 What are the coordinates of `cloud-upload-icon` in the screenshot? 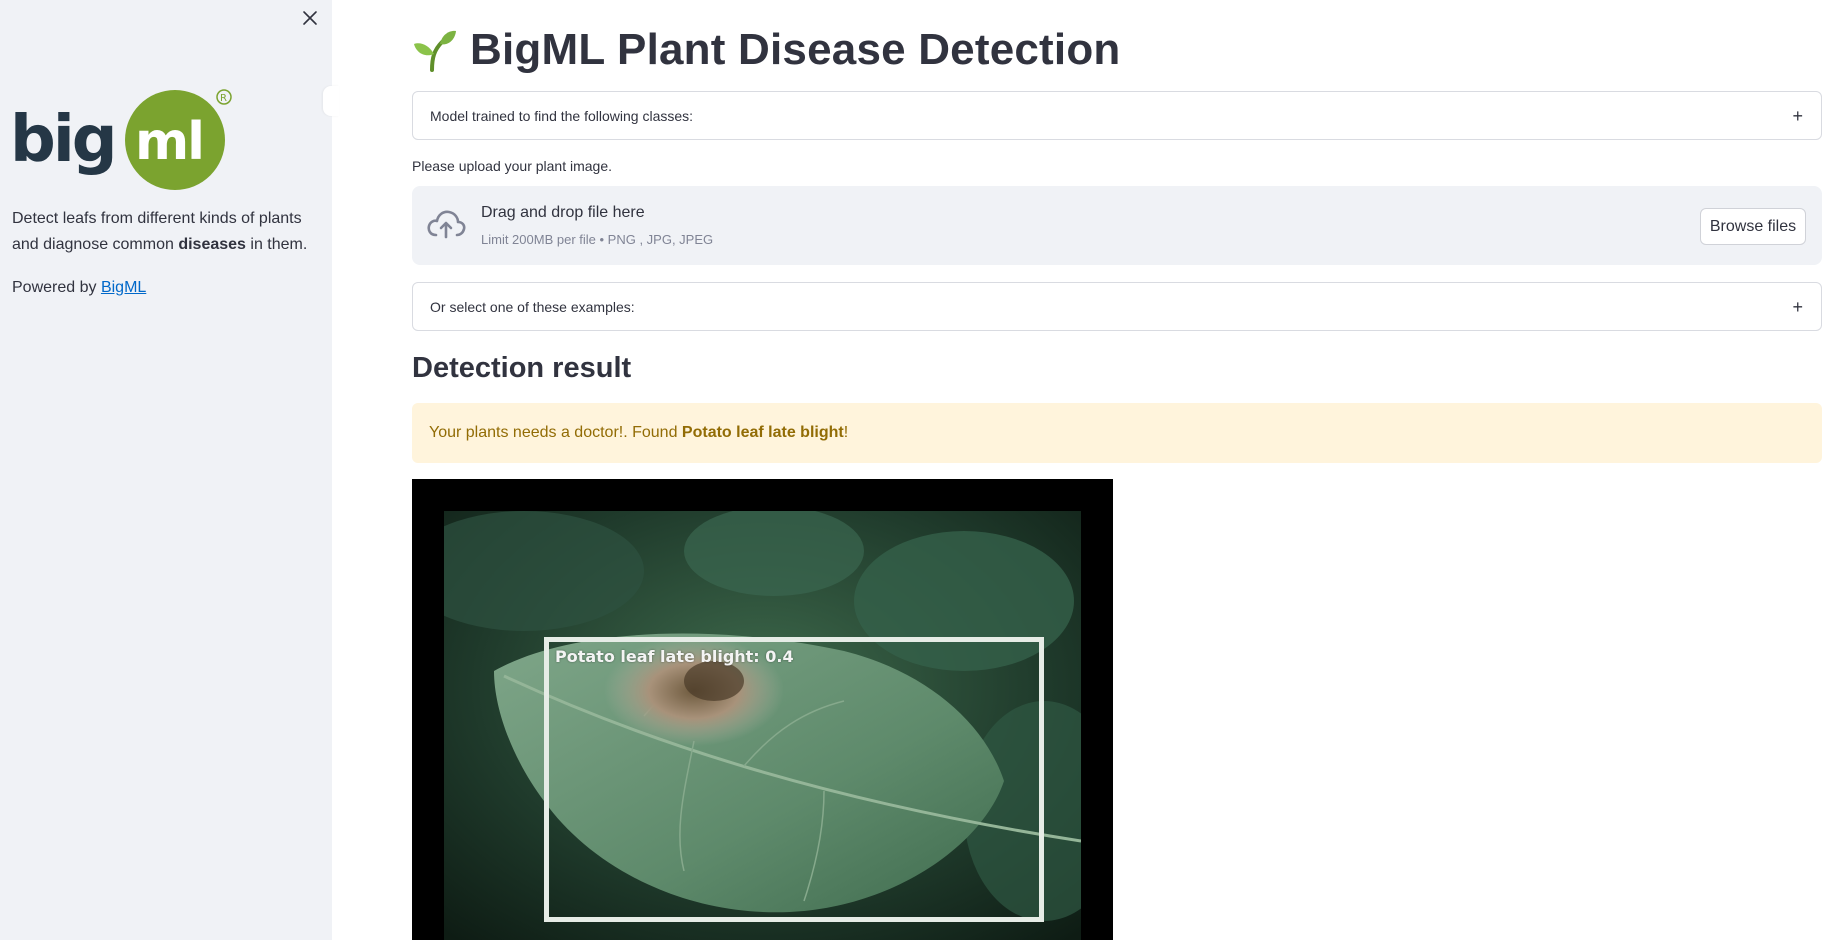 It's located at (446, 224).